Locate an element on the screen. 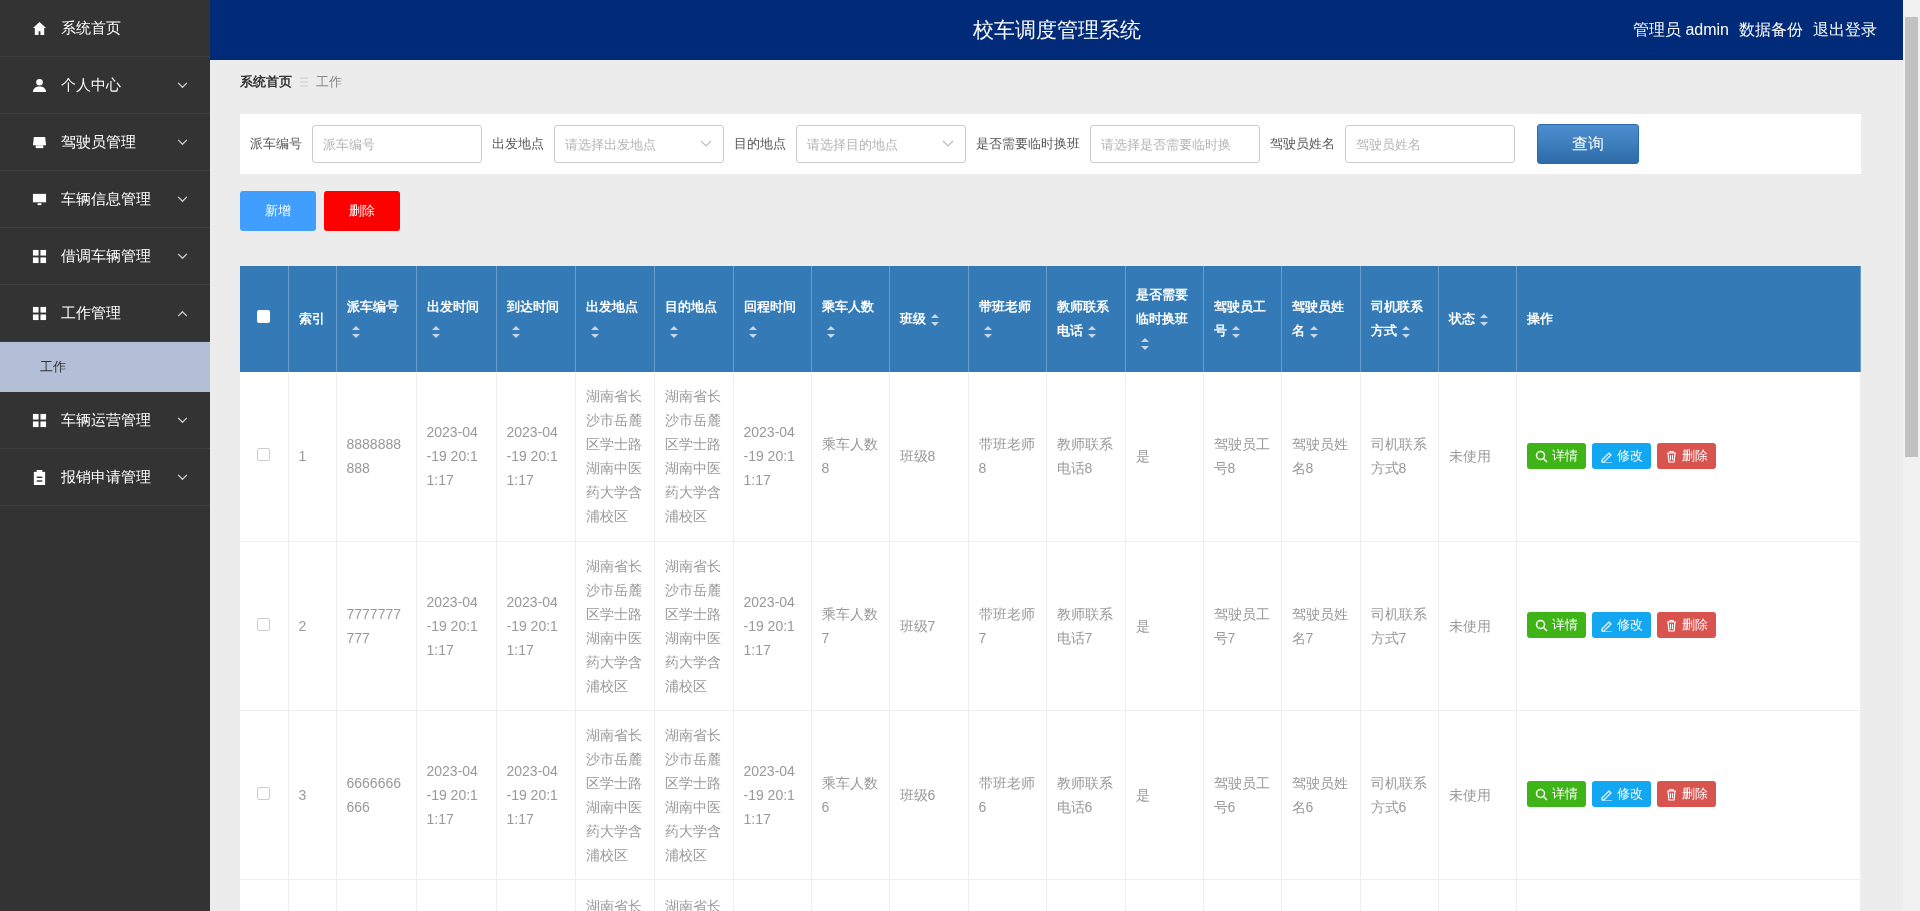  select-all-checkbox is located at coordinates (264, 316).